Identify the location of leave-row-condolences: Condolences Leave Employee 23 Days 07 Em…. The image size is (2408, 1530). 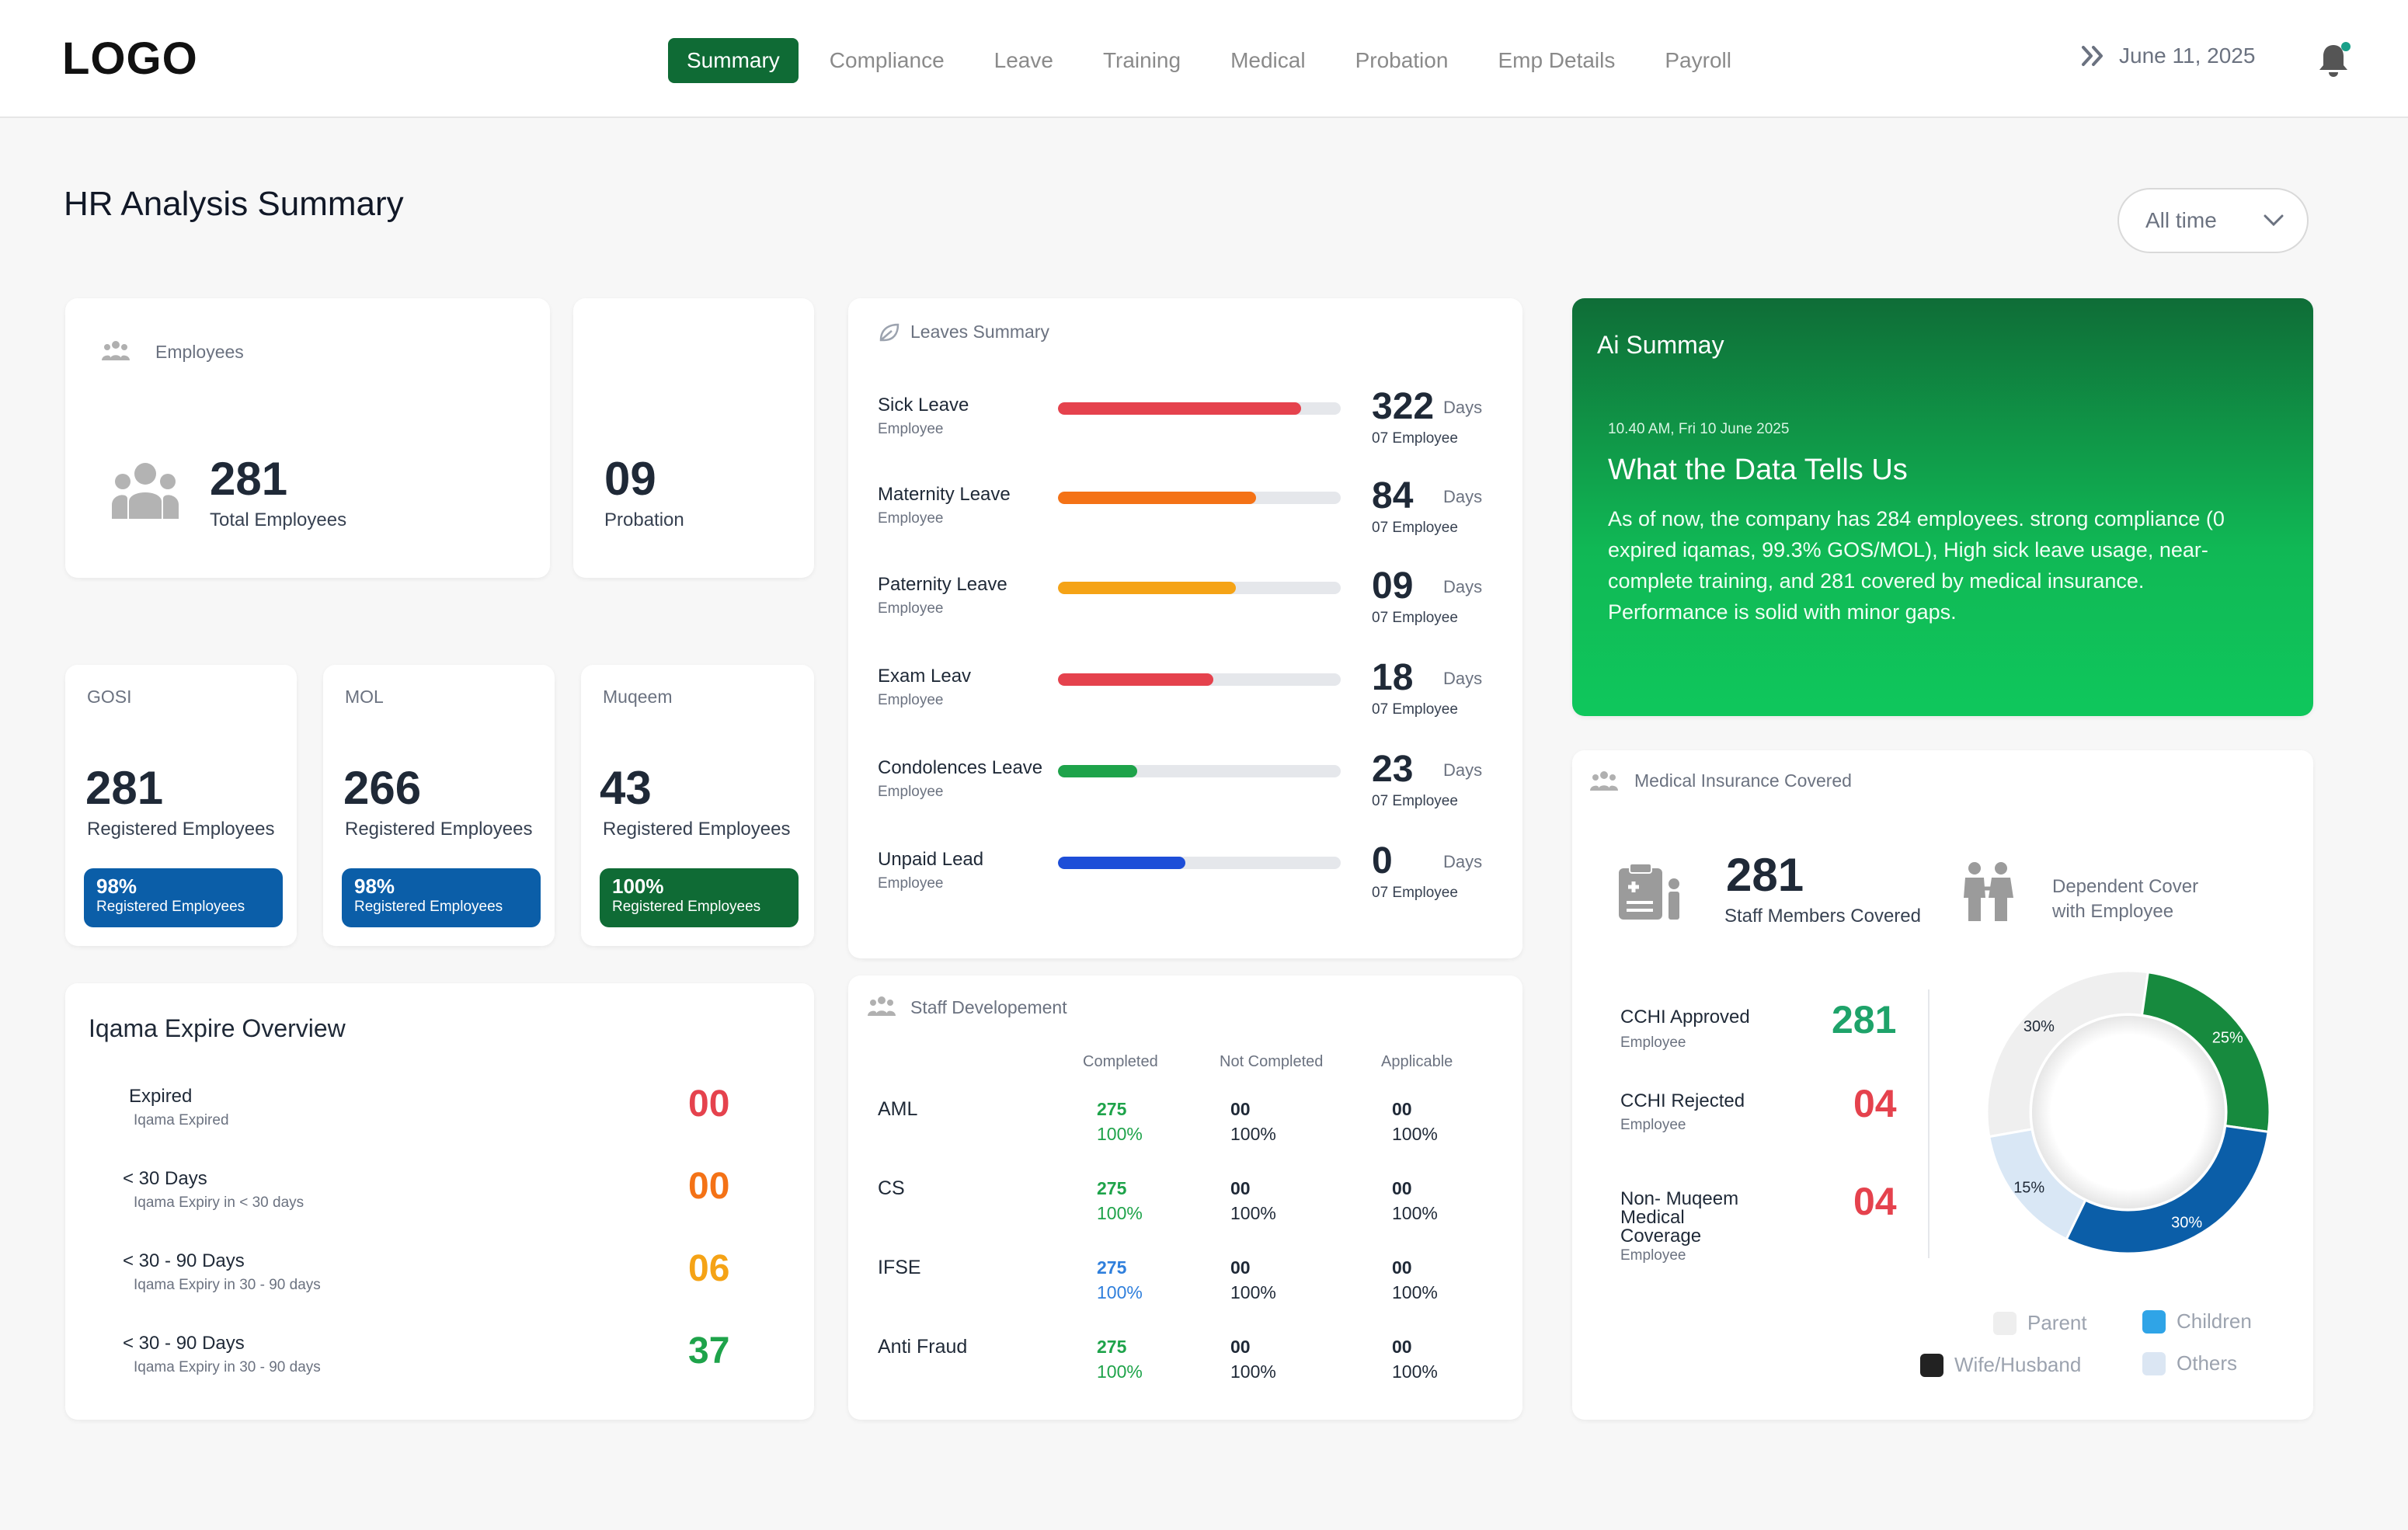
(1182, 792).